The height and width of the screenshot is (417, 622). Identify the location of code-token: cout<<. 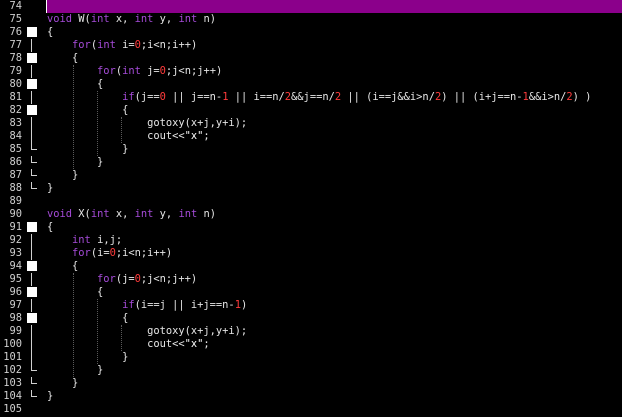
(116, 136).